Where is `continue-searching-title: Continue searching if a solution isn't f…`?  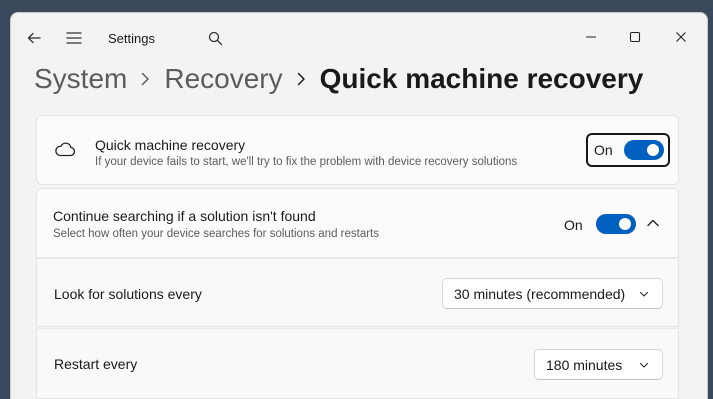
continue-searching-title: Continue searching if a solution isn't f… is located at coordinates (184, 216).